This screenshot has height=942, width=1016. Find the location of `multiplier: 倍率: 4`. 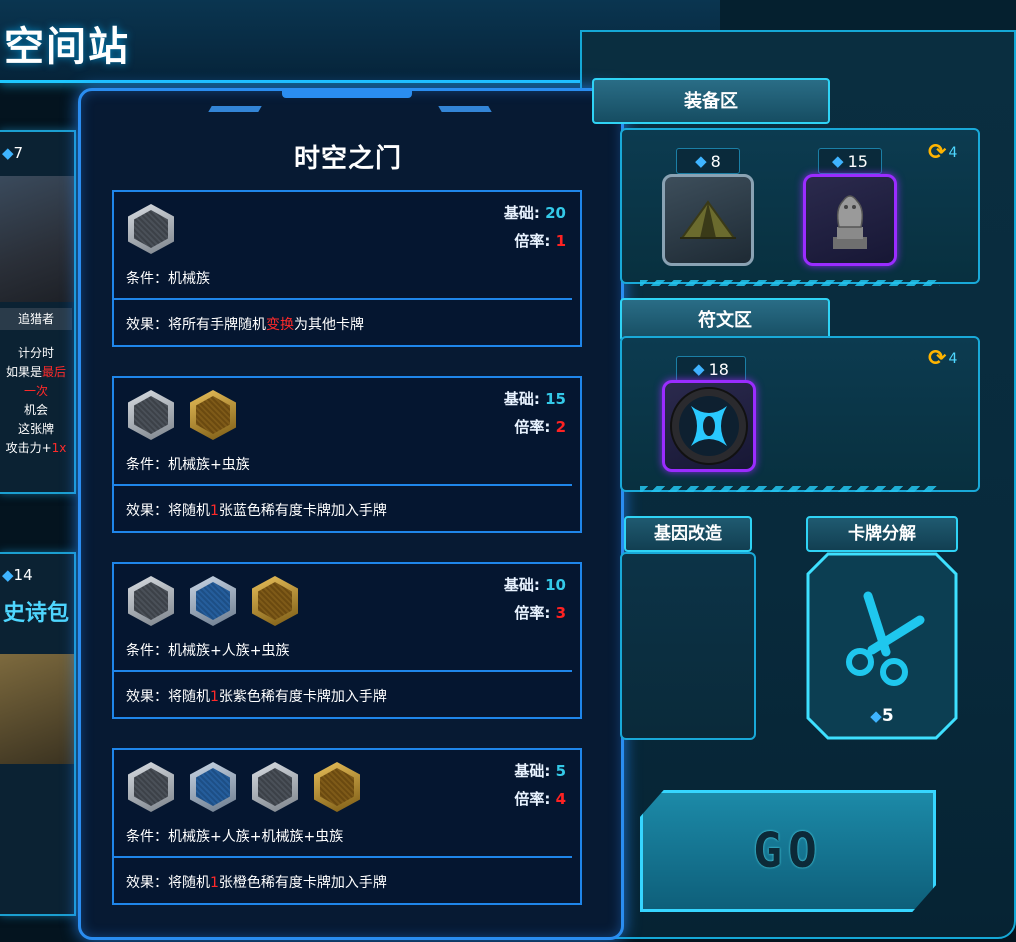

multiplier: 倍率: 4 is located at coordinates (540, 799).